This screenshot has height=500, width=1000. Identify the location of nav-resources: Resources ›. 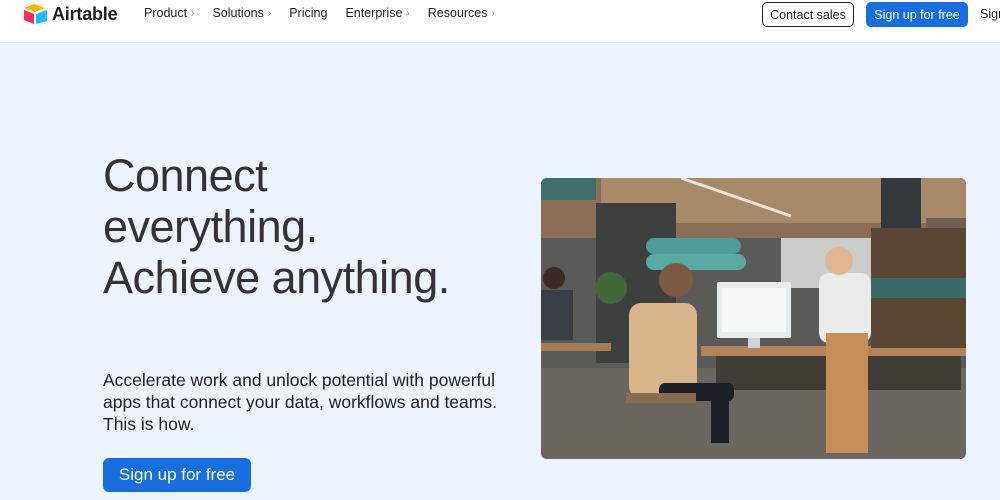
(461, 13).